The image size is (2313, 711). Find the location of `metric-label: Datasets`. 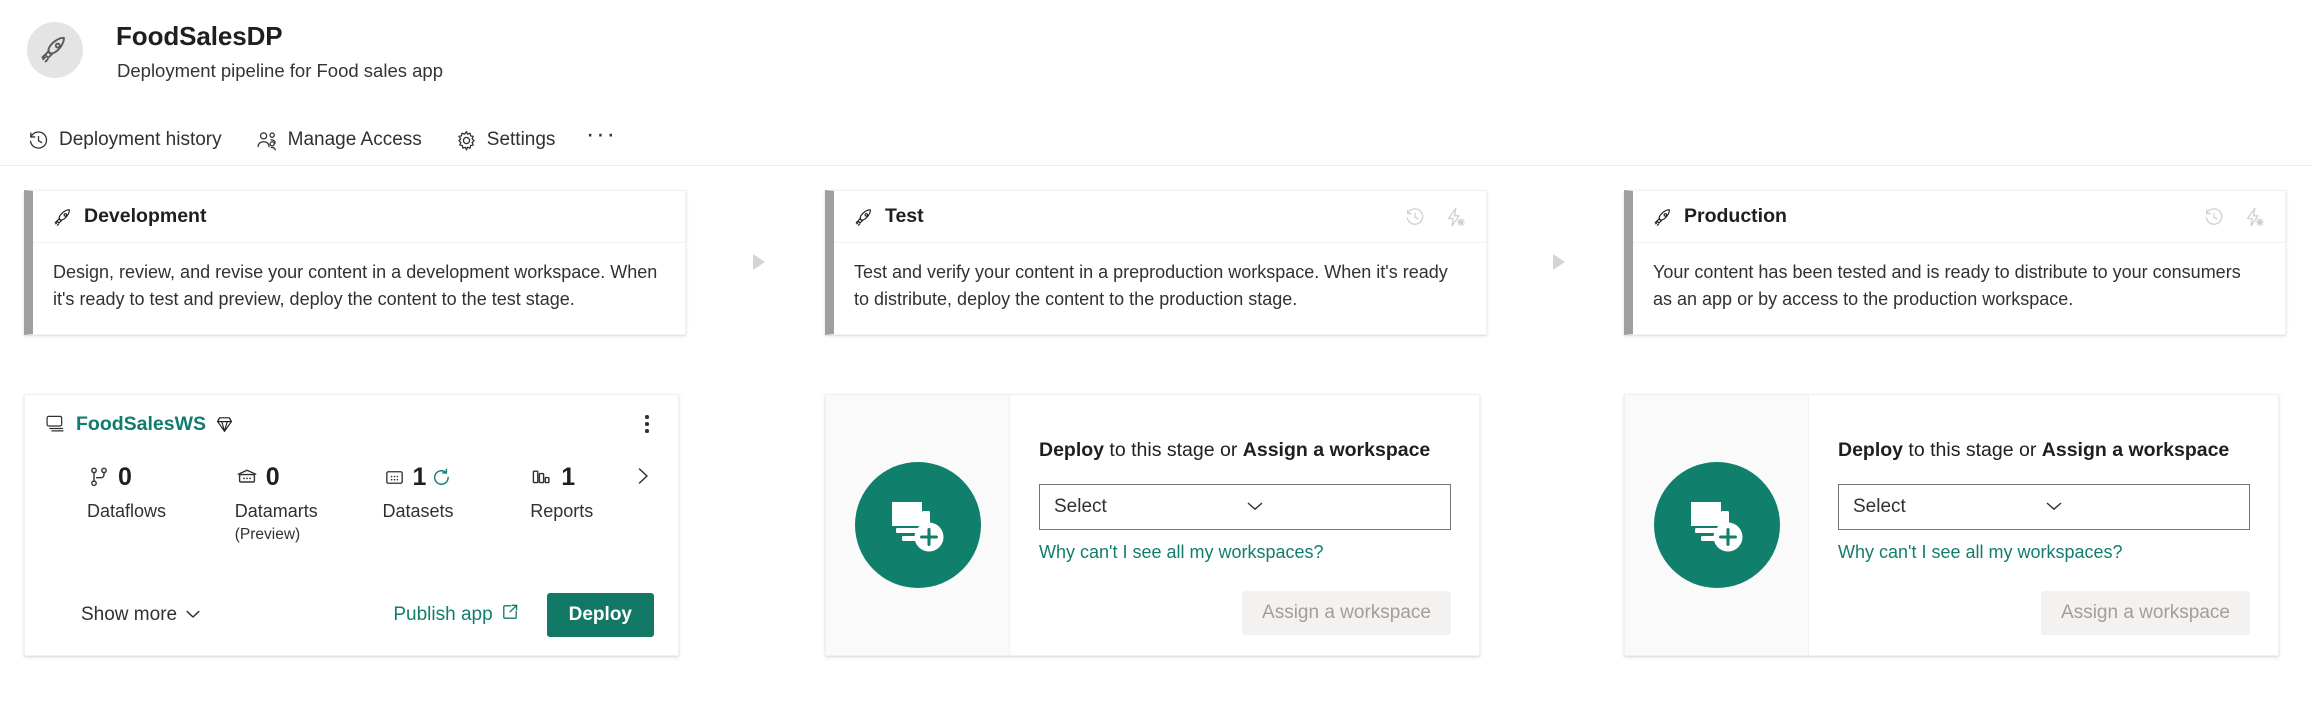

metric-label: Datasets is located at coordinates (418, 511).